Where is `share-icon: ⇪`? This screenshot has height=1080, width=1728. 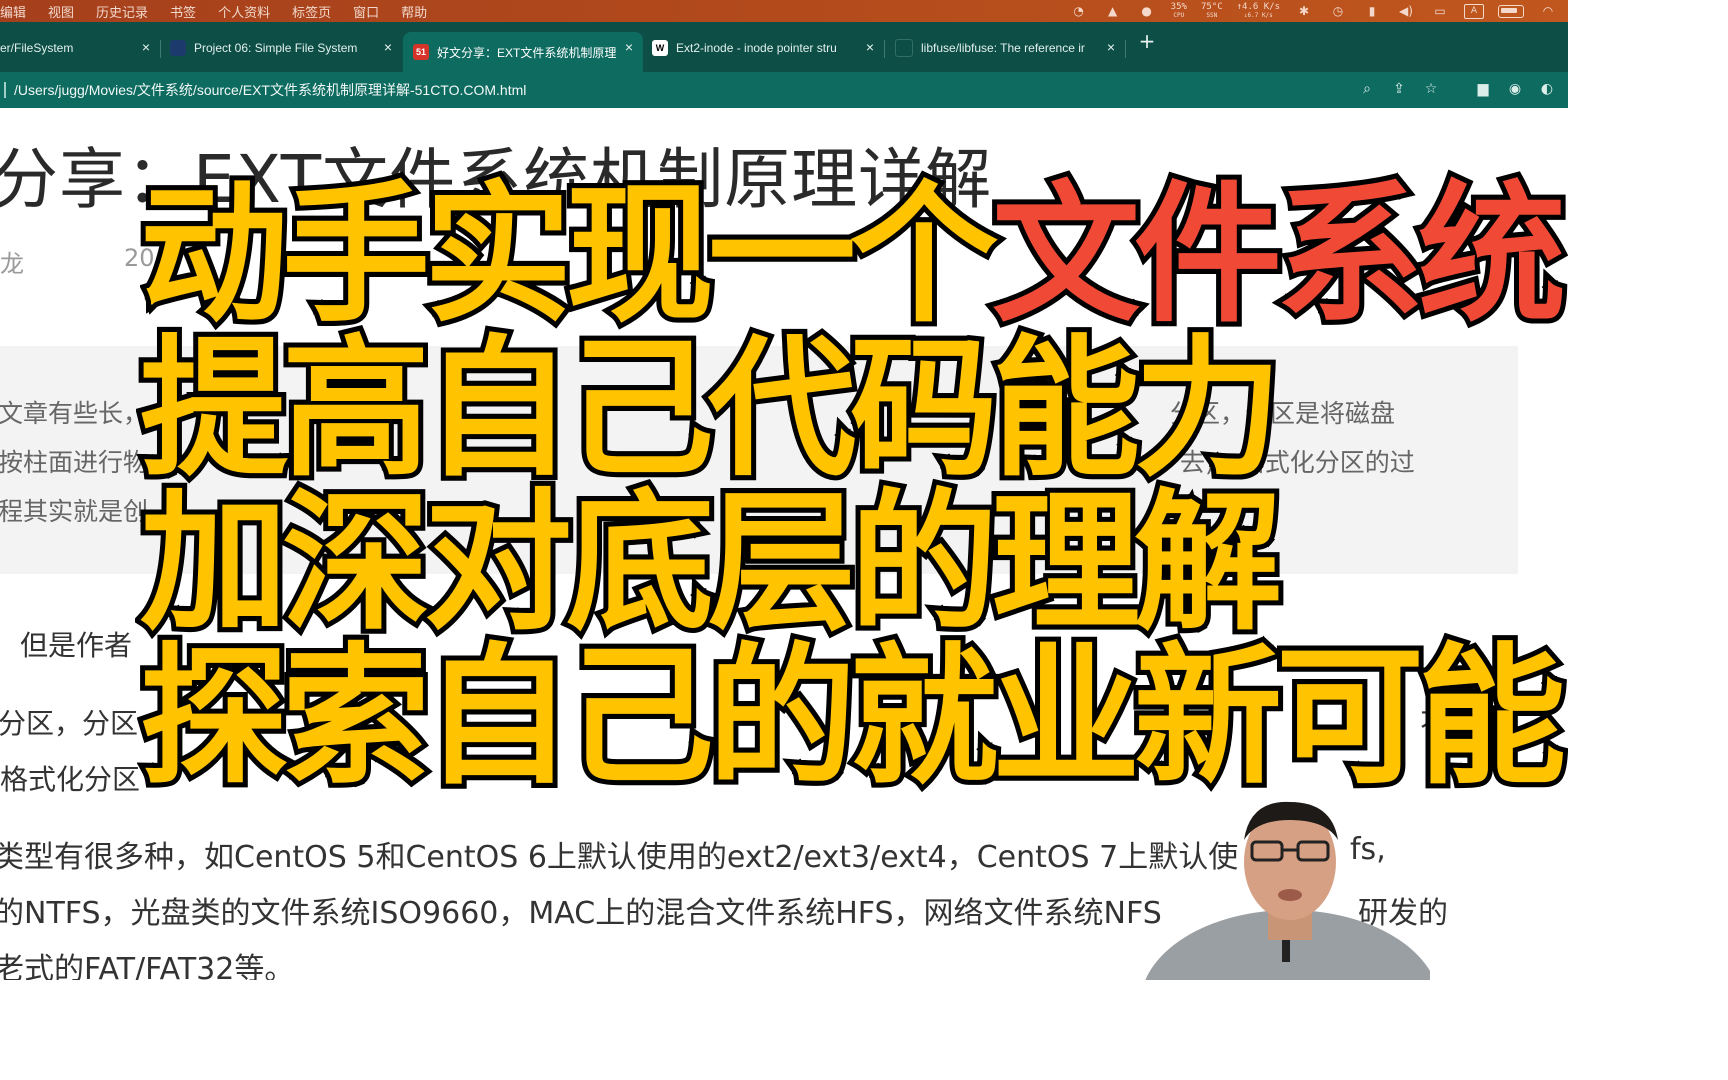
share-icon: ⇪ is located at coordinates (1399, 89).